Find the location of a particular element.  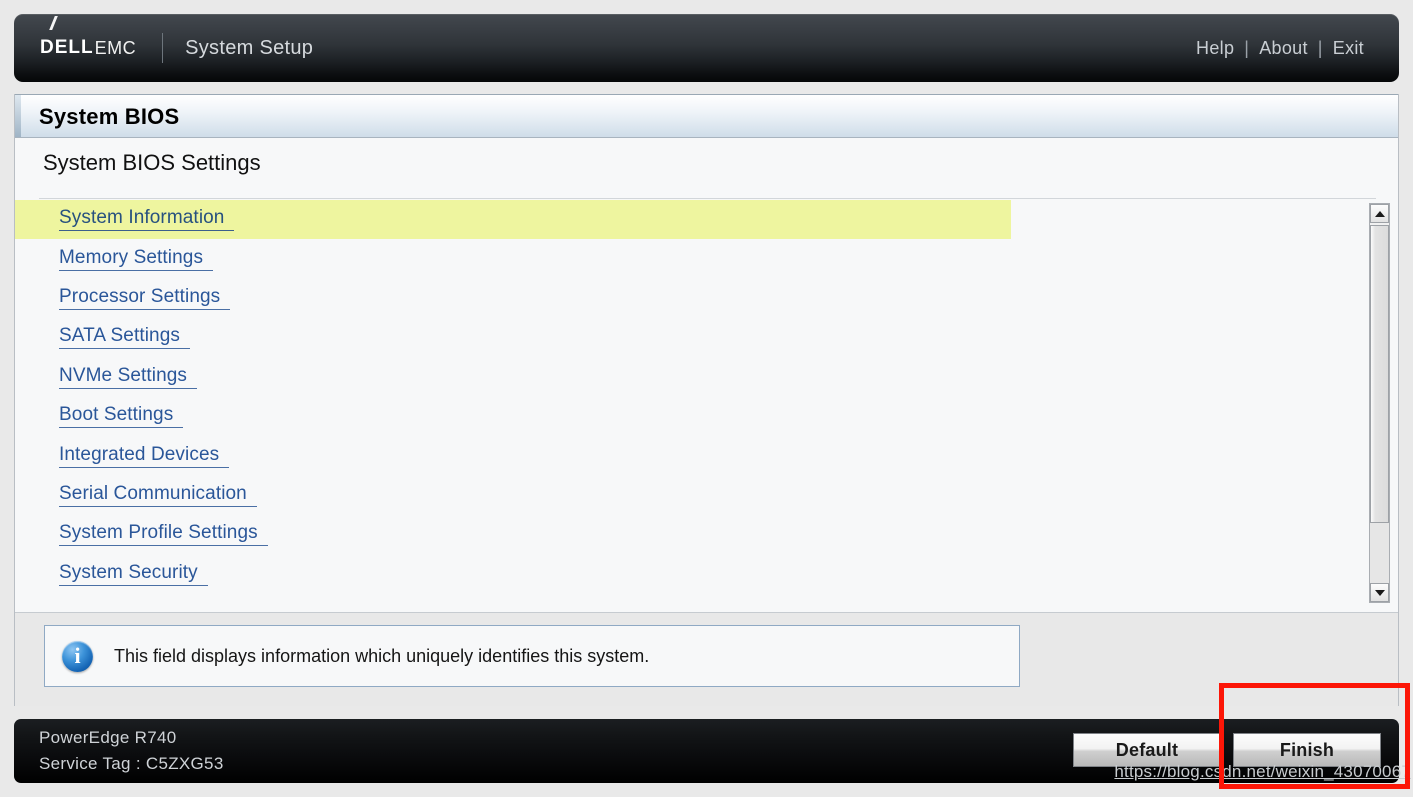

emc-wordmark: EMC is located at coordinates (115, 47).